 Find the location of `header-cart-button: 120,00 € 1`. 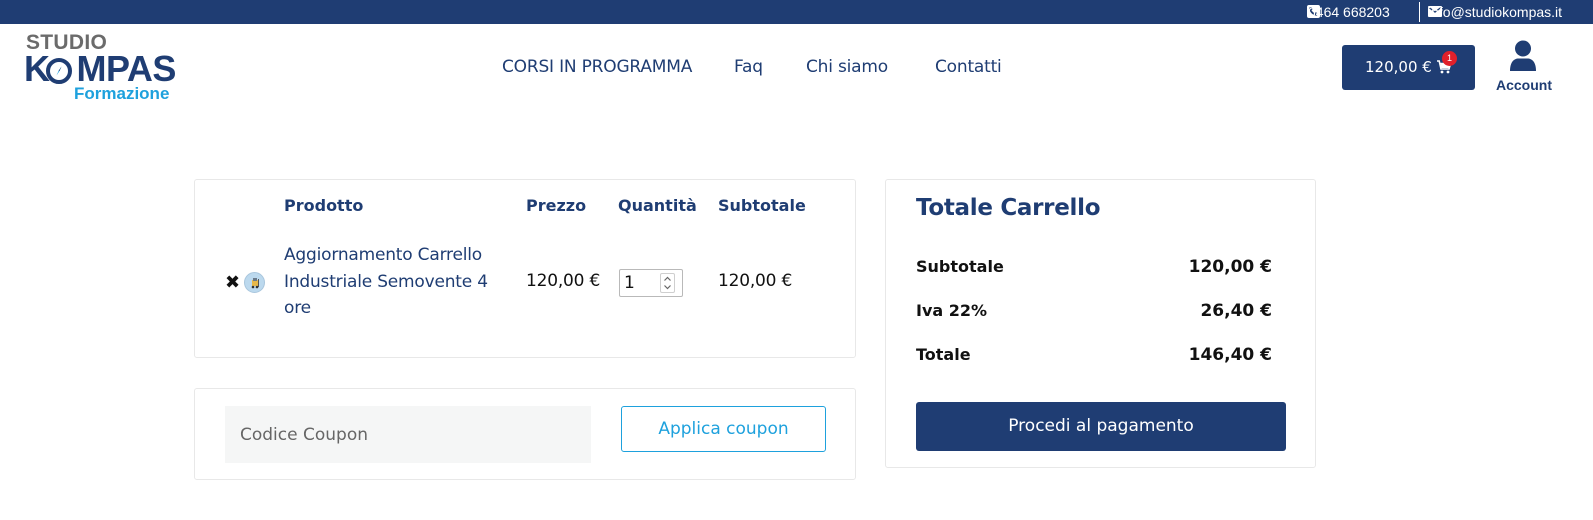

header-cart-button: 120,00 € 1 is located at coordinates (1408, 67).